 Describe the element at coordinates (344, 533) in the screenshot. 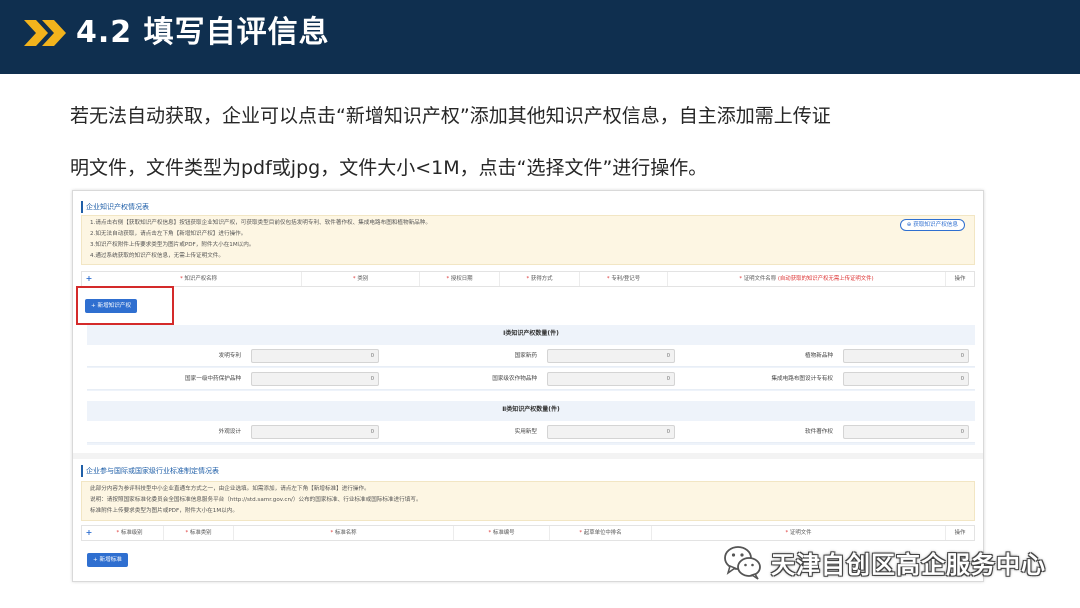

I see `col-std-name: * 标准名称` at that location.